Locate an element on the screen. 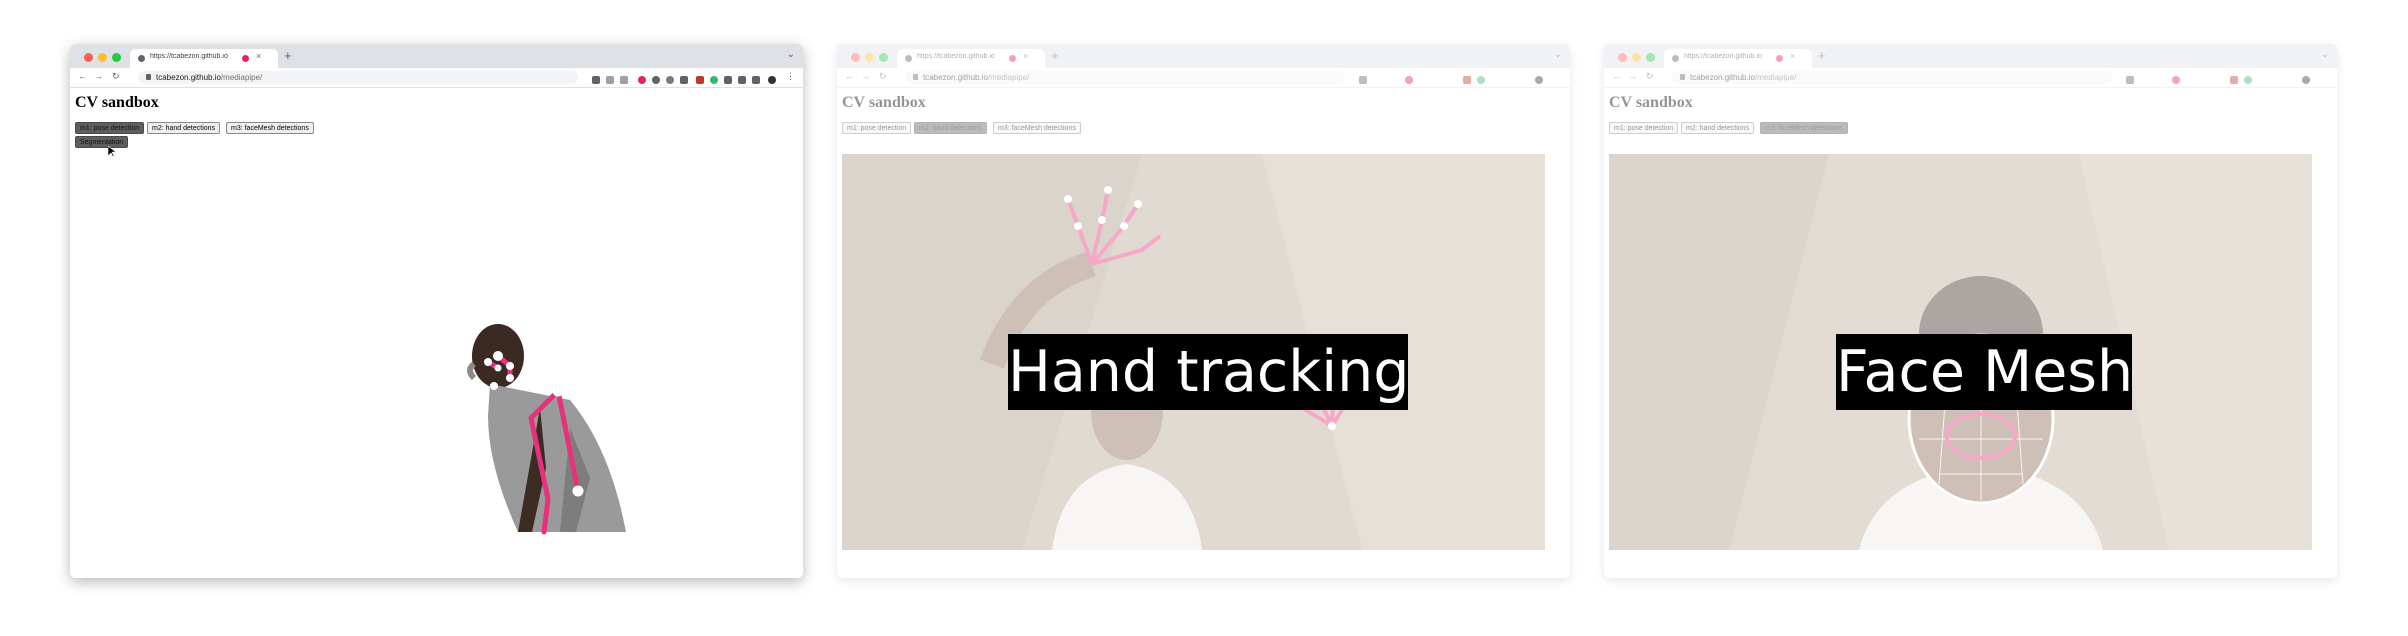 The image size is (2408, 636). lock-icon is located at coordinates (148, 77).